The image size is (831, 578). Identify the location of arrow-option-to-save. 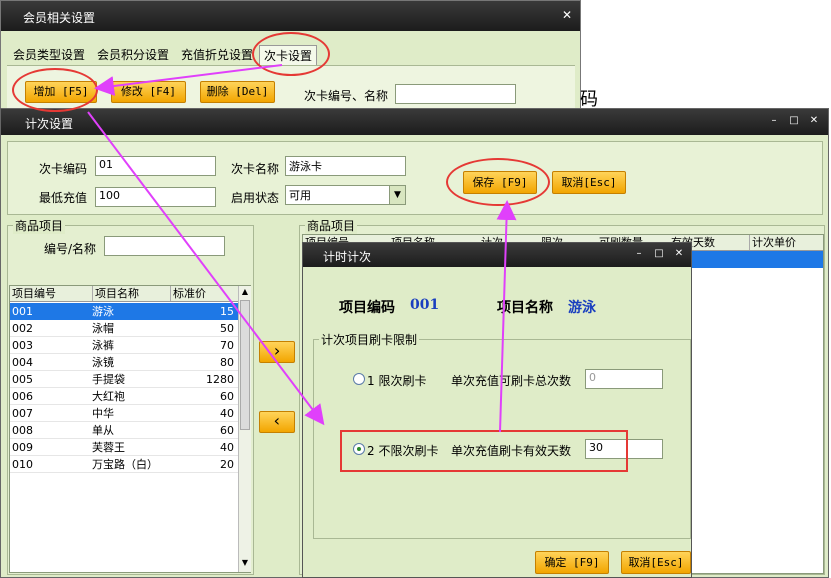
(506, 316).